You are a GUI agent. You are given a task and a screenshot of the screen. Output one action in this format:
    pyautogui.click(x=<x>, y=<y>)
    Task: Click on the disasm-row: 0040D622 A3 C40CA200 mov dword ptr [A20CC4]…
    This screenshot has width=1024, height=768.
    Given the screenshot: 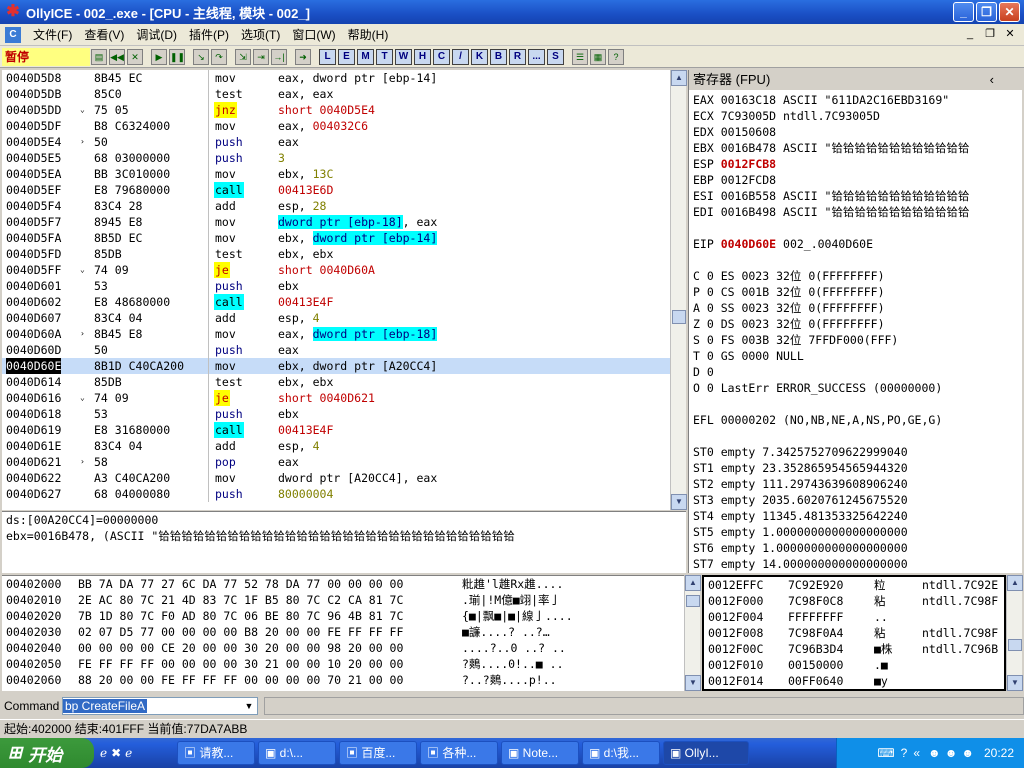 What is the action you would take?
    pyautogui.click(x=336, y=478)
    